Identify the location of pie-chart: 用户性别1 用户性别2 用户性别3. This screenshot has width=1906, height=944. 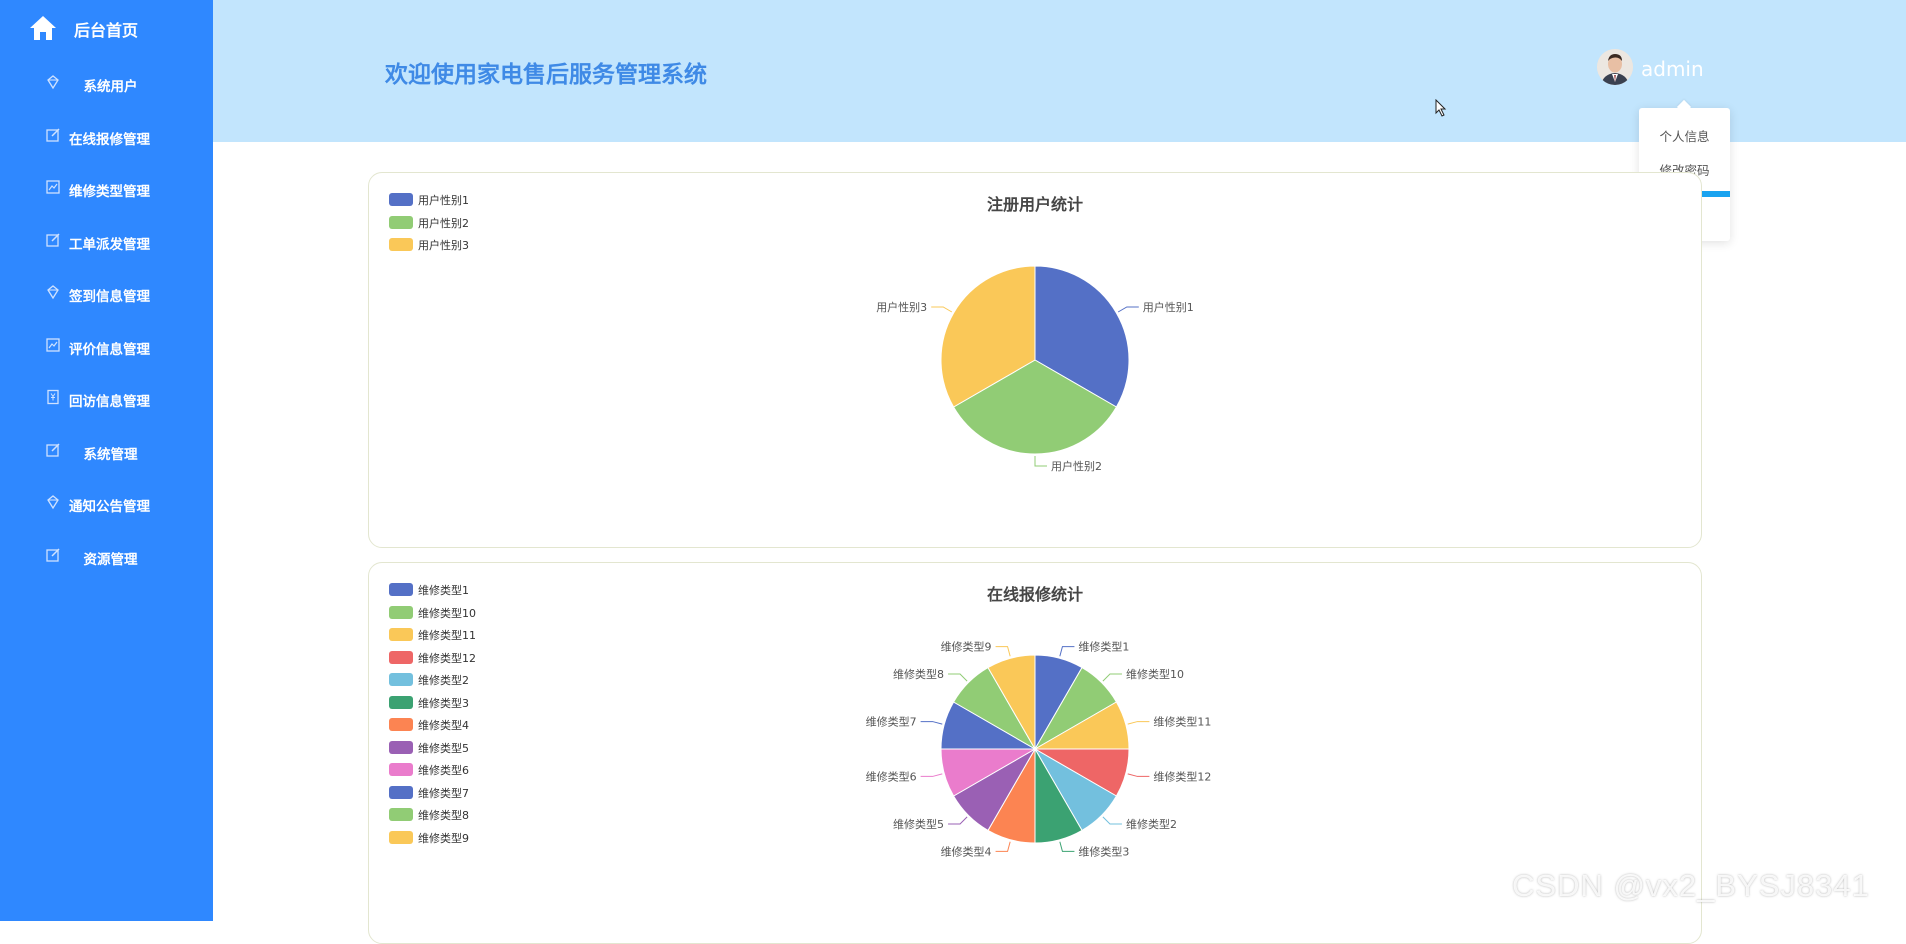
(1035, 369).